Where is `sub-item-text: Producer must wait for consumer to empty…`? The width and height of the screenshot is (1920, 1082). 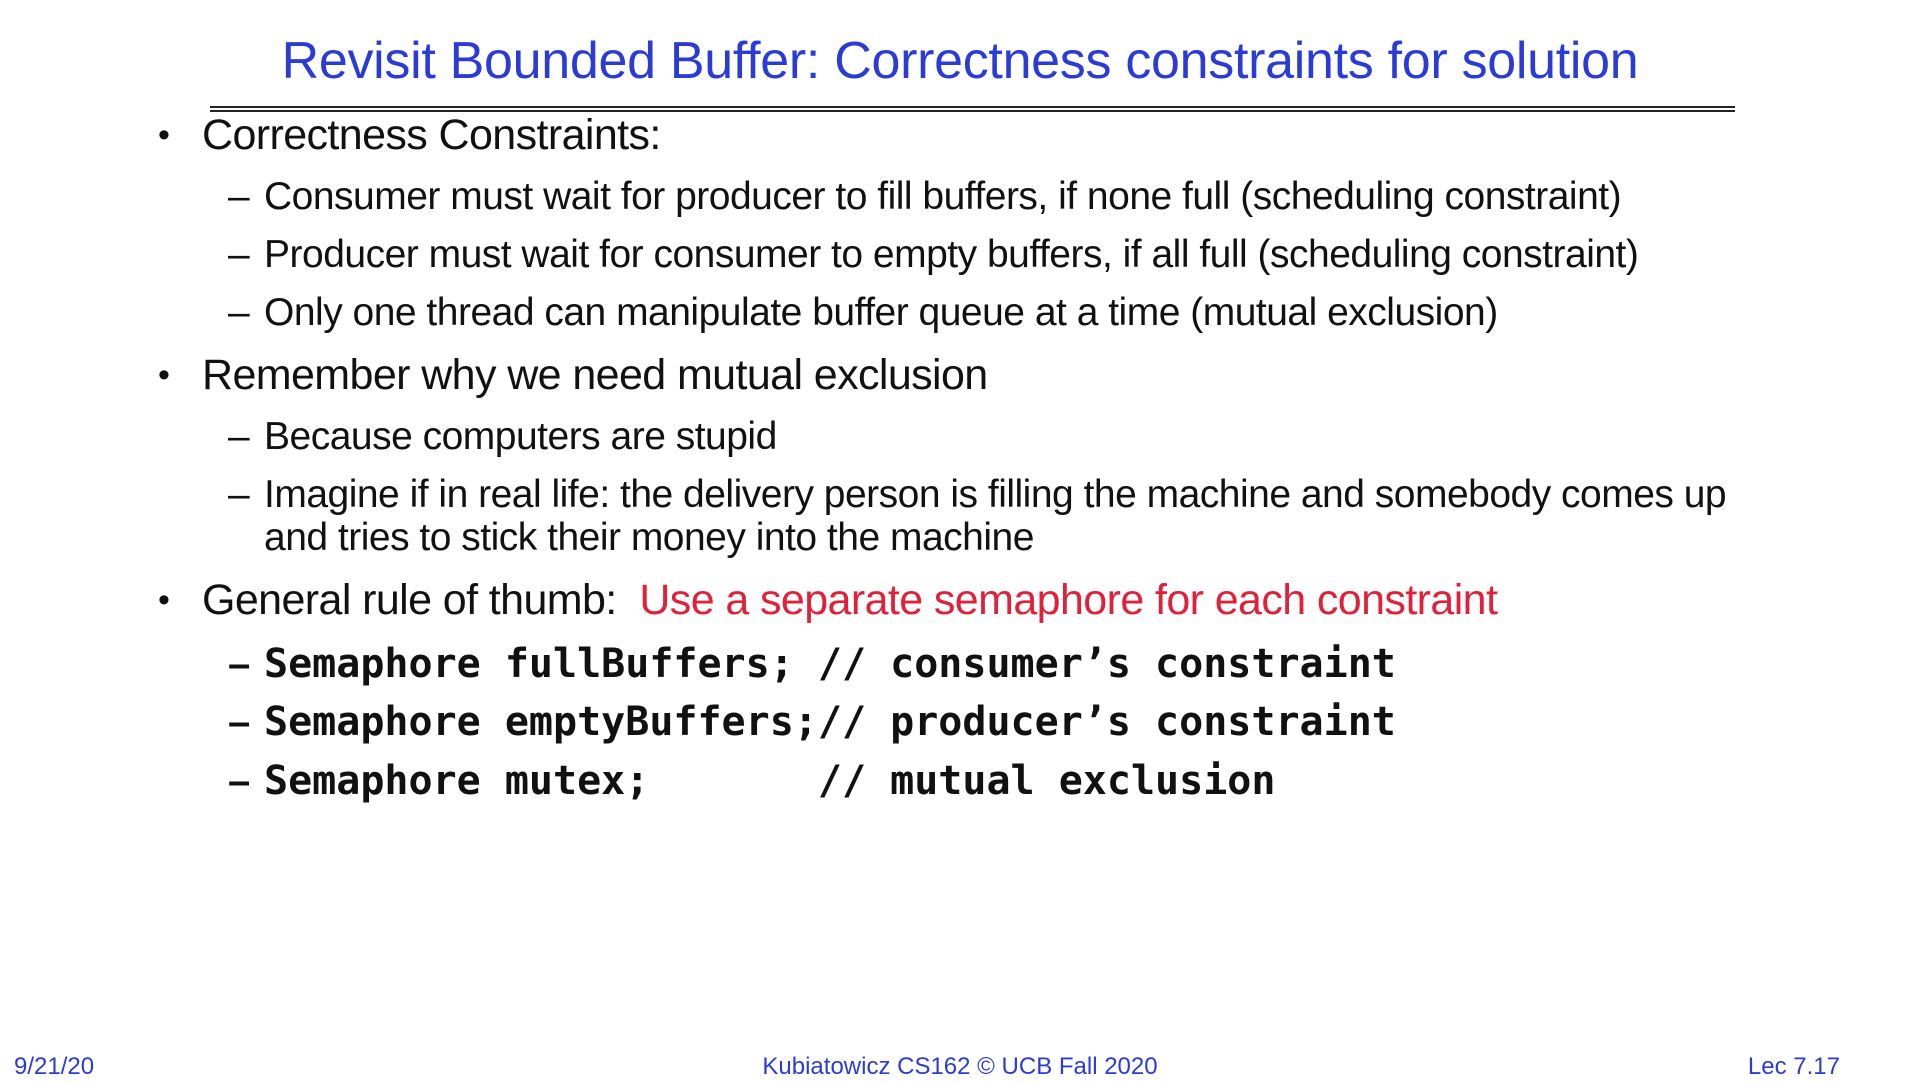 sub-item-text: Producer must wait for consumer to empty… is located at coordinates (951, 254).